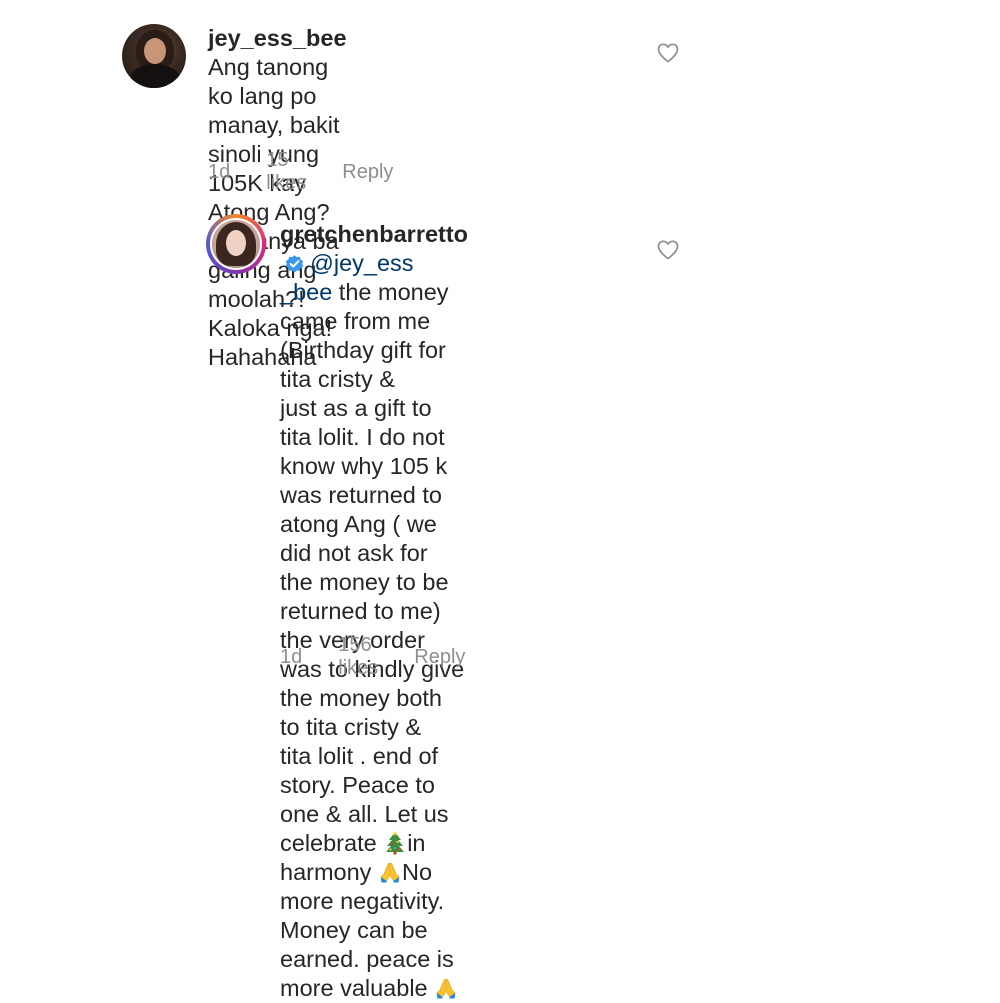  Describe the element at coordinates (306, 292) in the screenshot. I see `mention-link-continued: _bee` at that location.